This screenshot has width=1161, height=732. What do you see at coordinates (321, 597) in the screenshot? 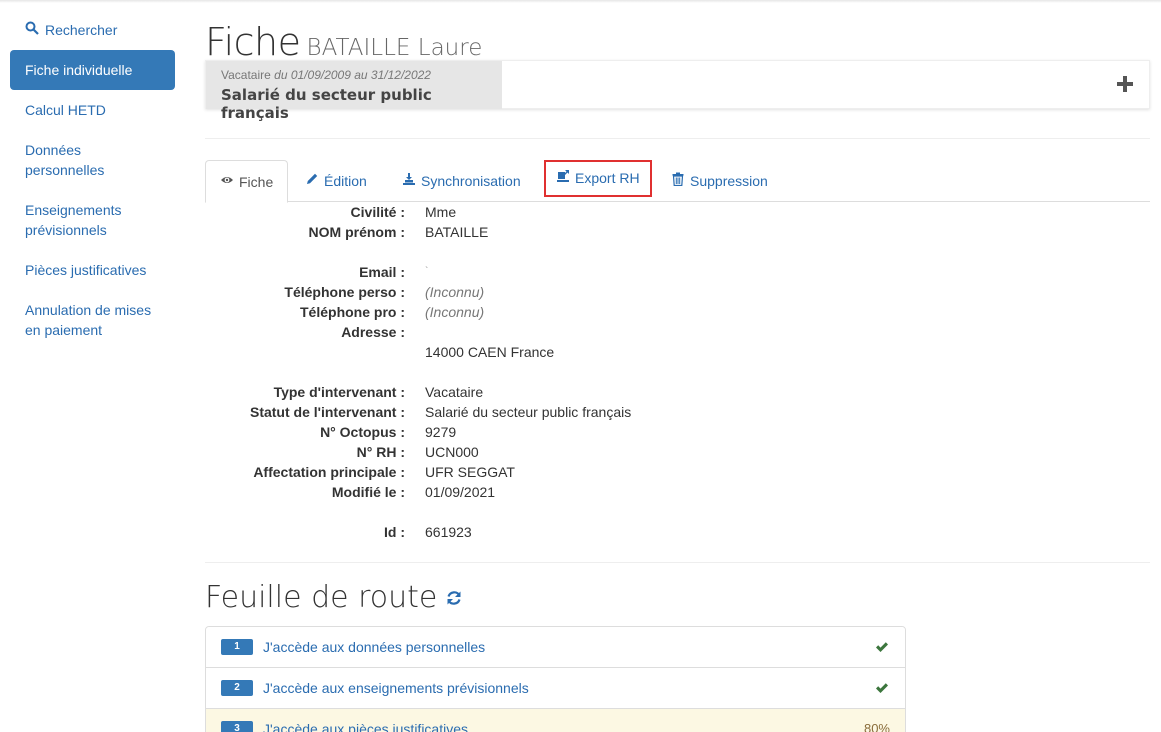
I see `feuille-de-route-heading: Feuille de route` at bounding box center [321, 597].